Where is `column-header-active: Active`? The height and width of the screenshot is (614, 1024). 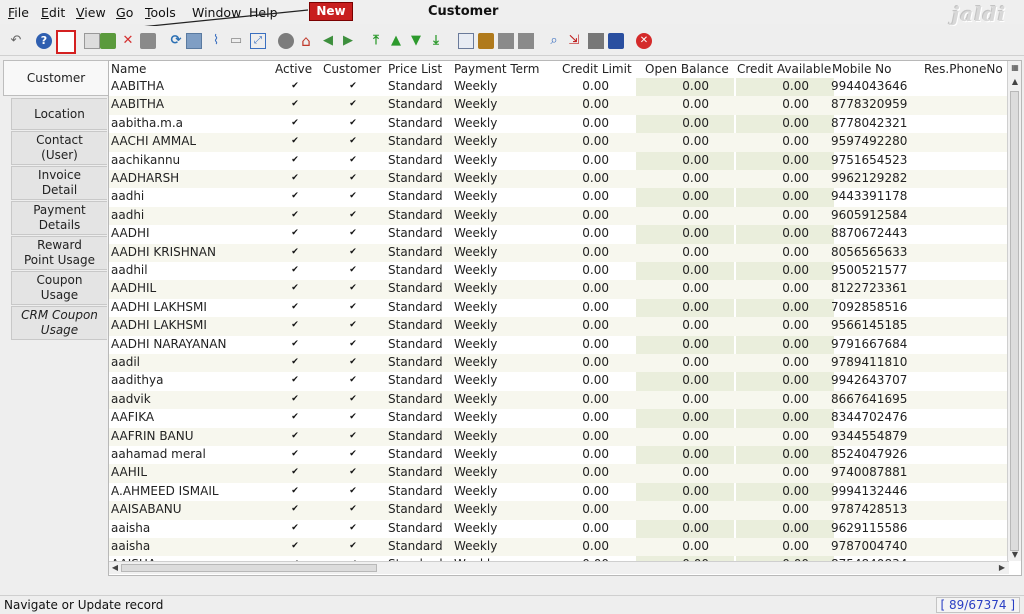
column-header-active: Active is located at coordinates (293, 69).